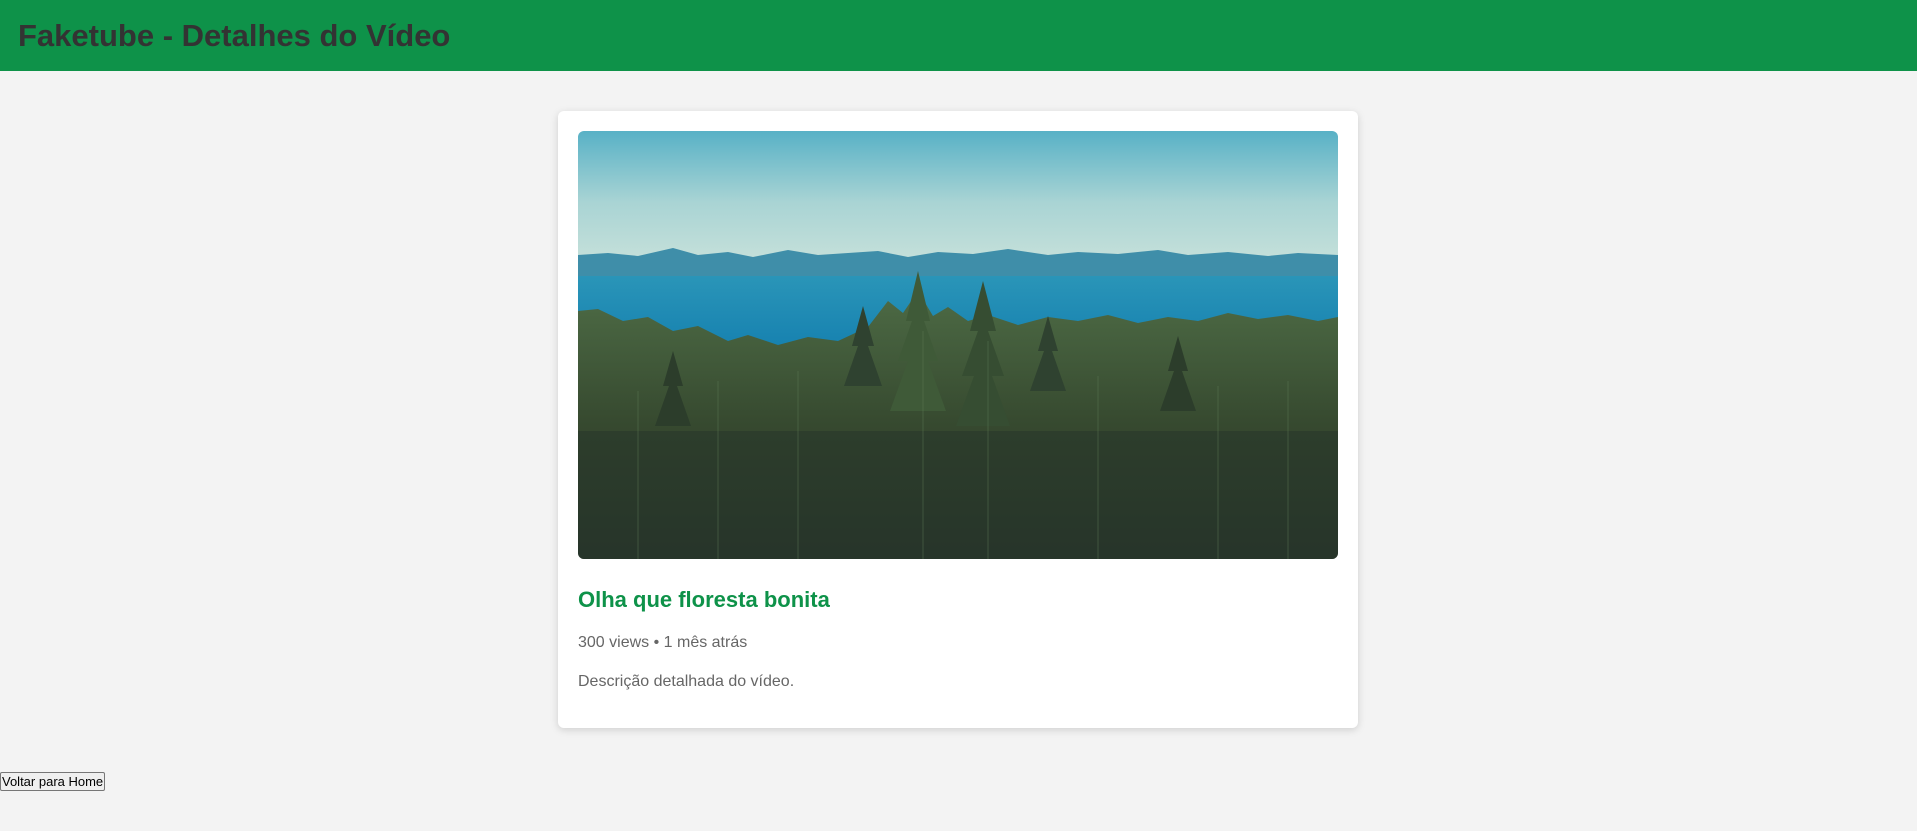 This screenshot has width=1917, height=831. What do you see at coordinates (958, 35) in the screenshot?
I see `app-header: Faketube - Detalhes do Vídeo` at bounding box center [958, 35].